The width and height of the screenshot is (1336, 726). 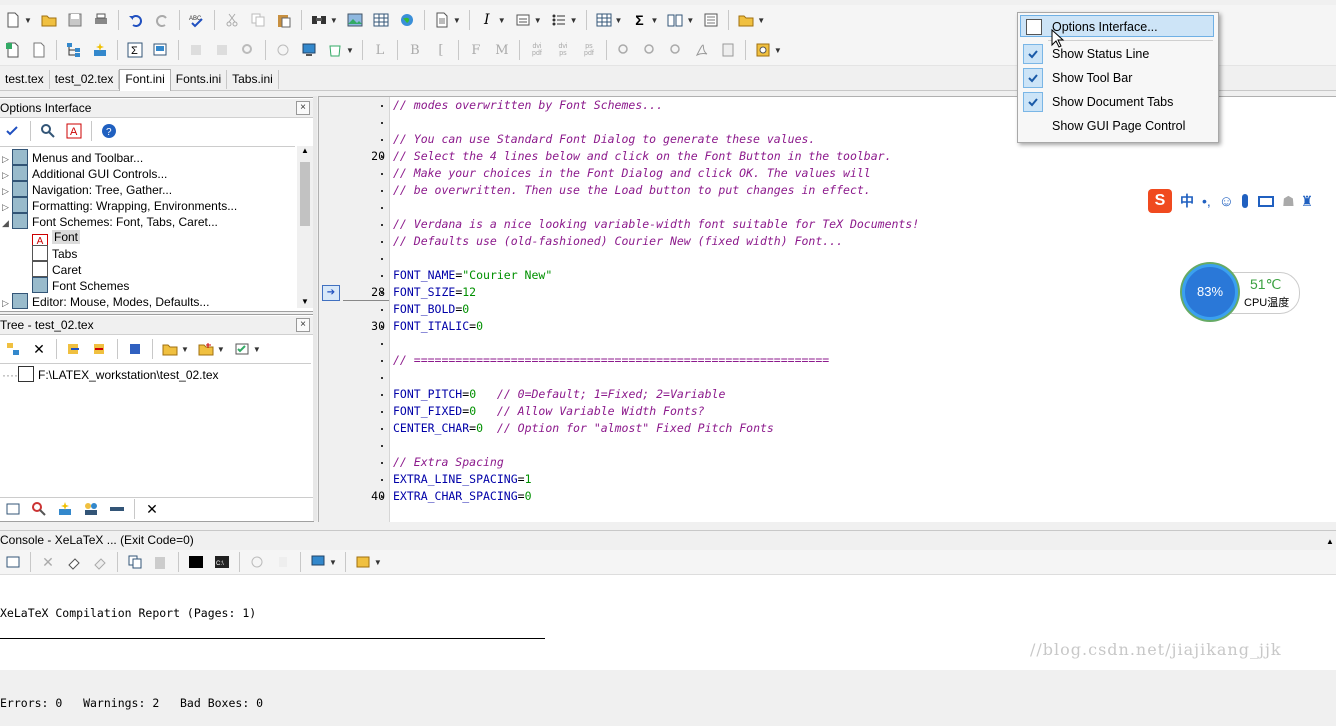 I want to click on settings-dropdown-icon: ▼, so click(x=778, y=50).